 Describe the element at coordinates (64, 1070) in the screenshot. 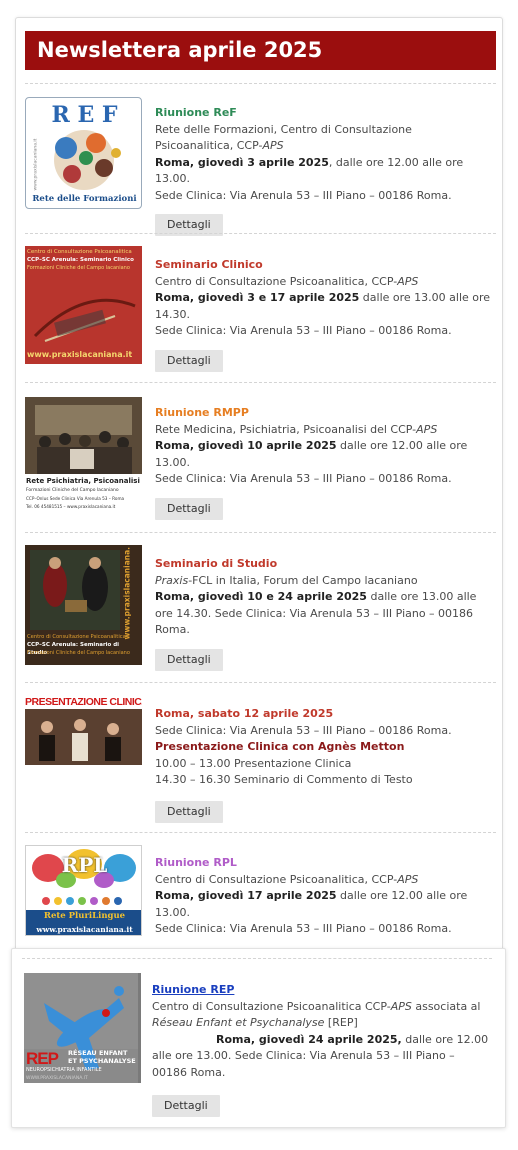

I see `rep-logo-sub-3: NEUROPSICHIATRIA INFANTILE` at that location.